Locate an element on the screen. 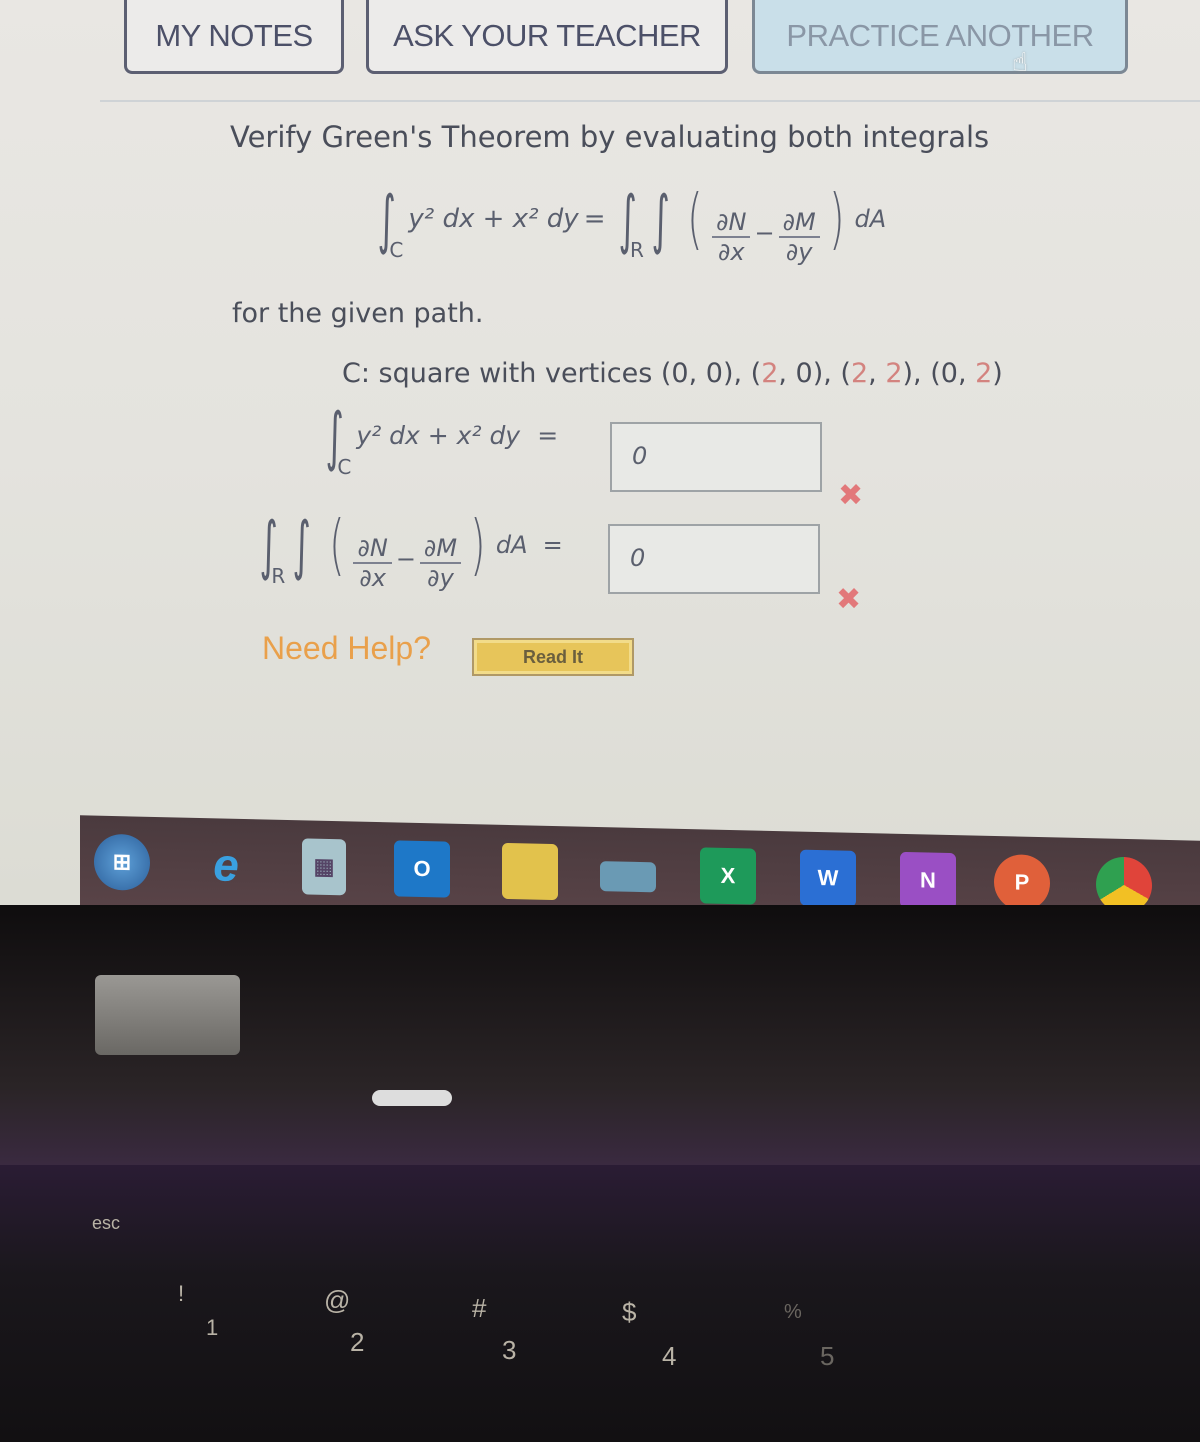 This screenshot has width=1200, height=1442. double-integral-label: ∫R ∫ (∂N ∂x − ∂M ∂y) dA = is located at coordinates (411, 549).